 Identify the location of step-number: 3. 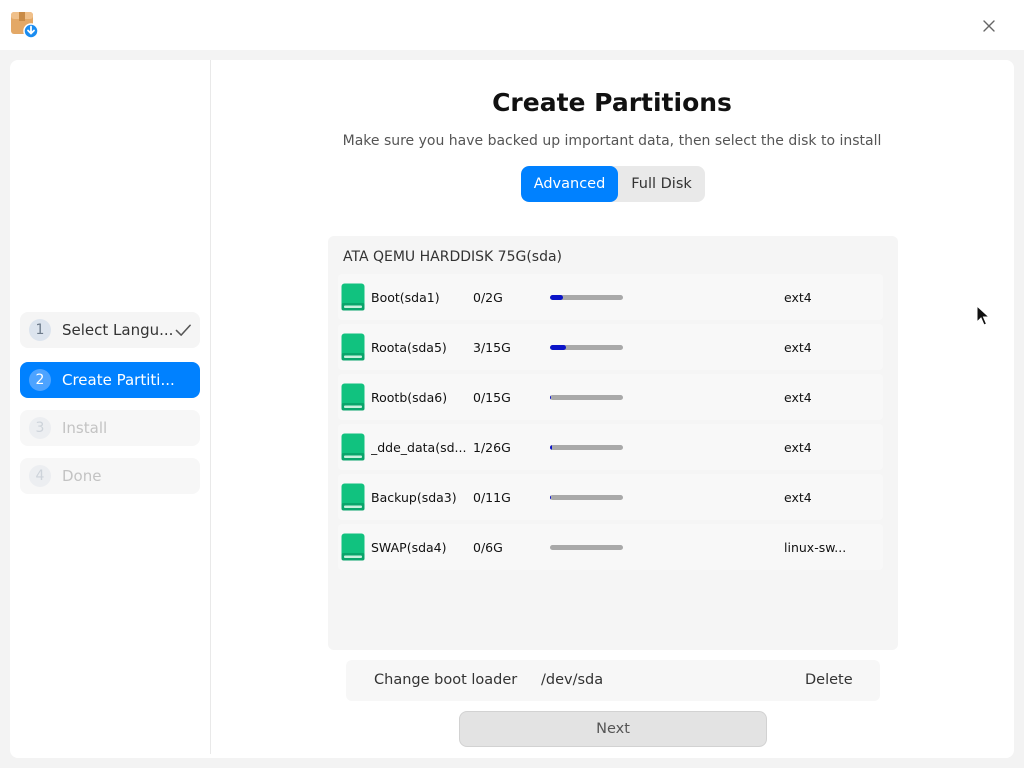
(40, 428).